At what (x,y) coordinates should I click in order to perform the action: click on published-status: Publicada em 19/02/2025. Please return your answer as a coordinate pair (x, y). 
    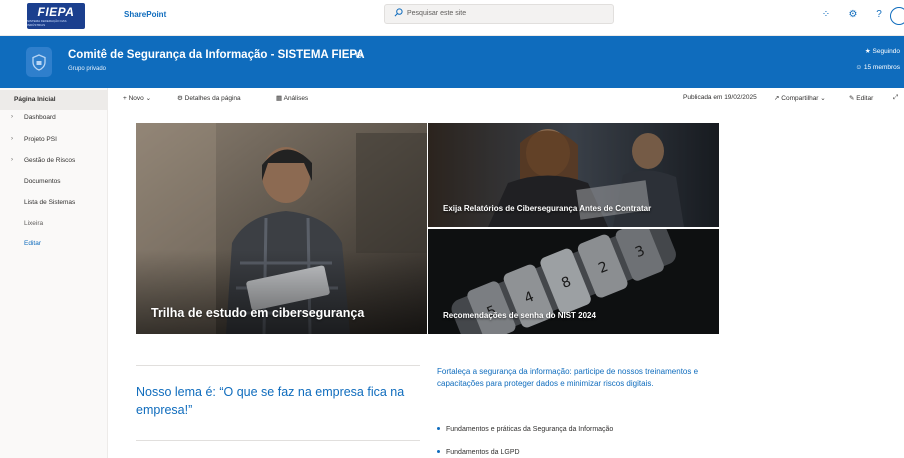
    Looking at the image, I should click on (720, 97).